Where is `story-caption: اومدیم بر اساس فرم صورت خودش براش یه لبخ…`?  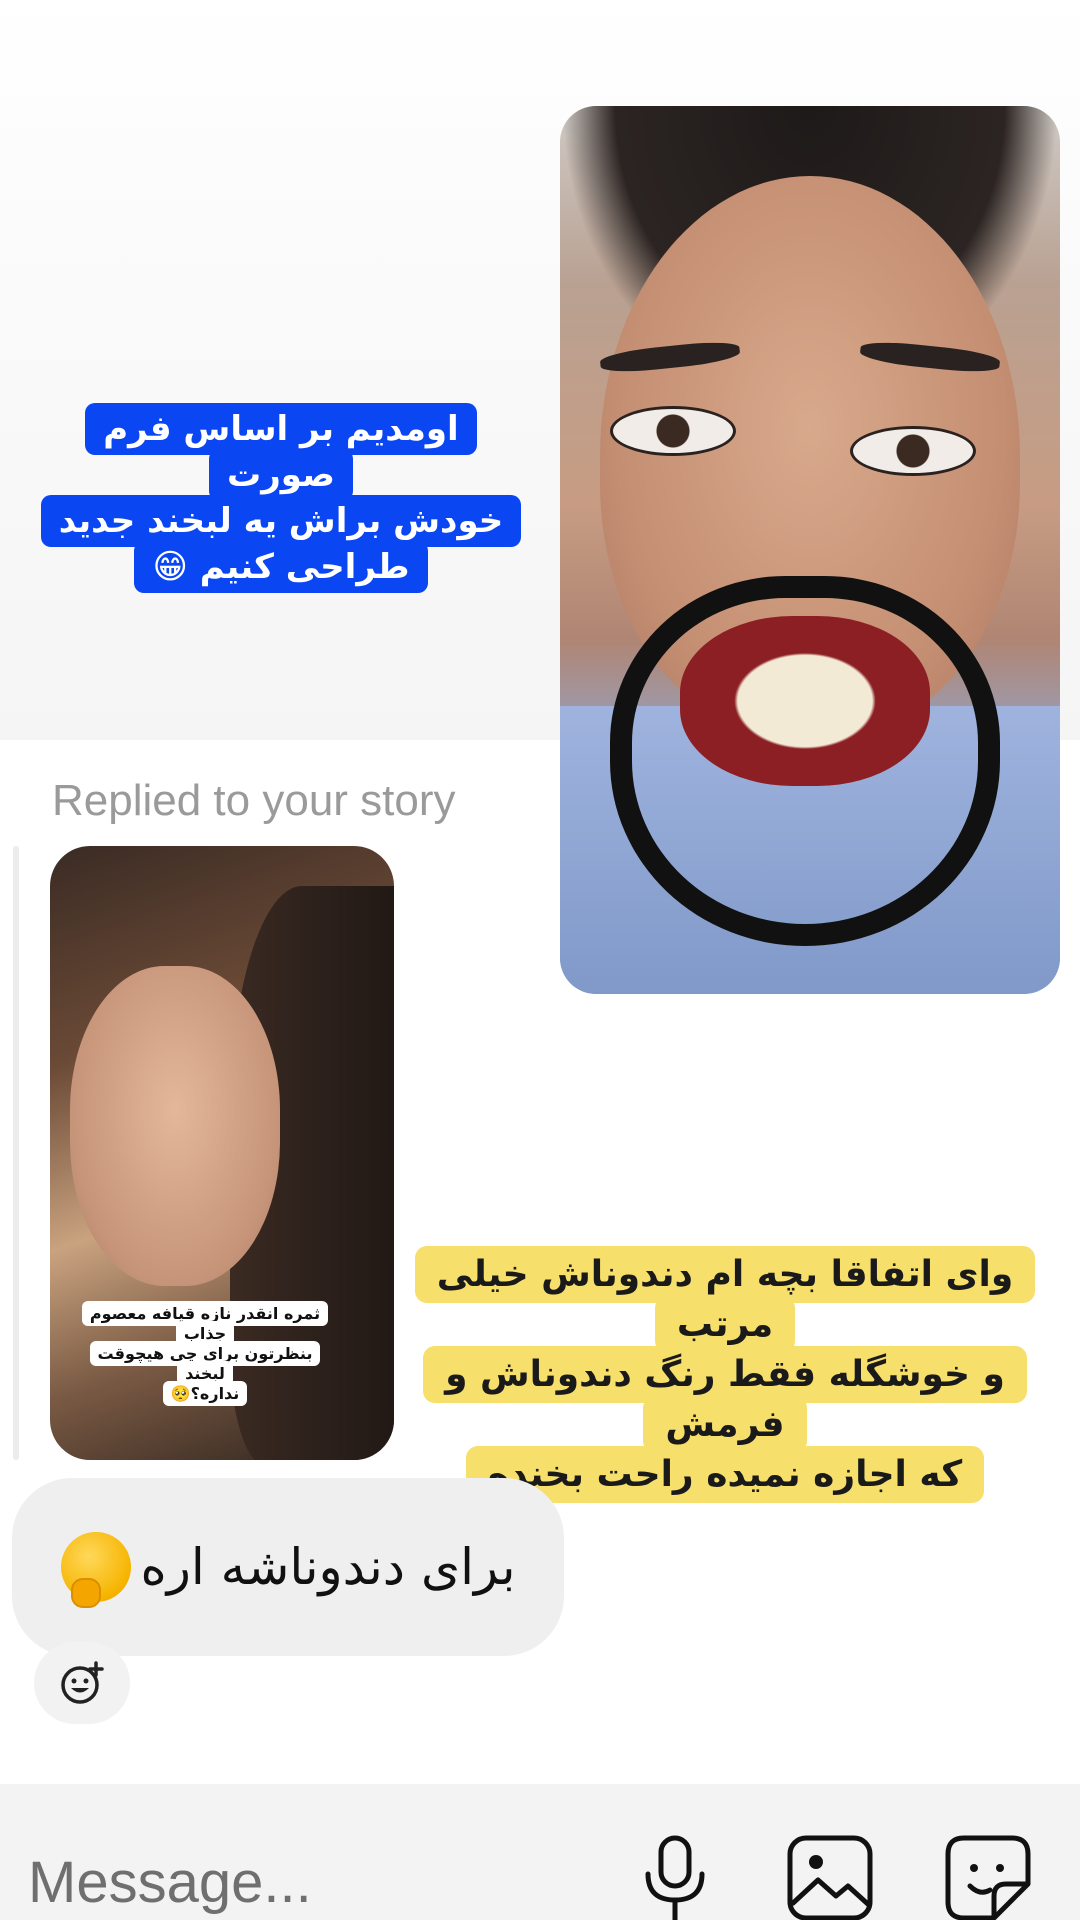 story-caption: اومدیم بر اساس فرم صورت خودش براش یه لبخ… is located at coordinates (281, 498).